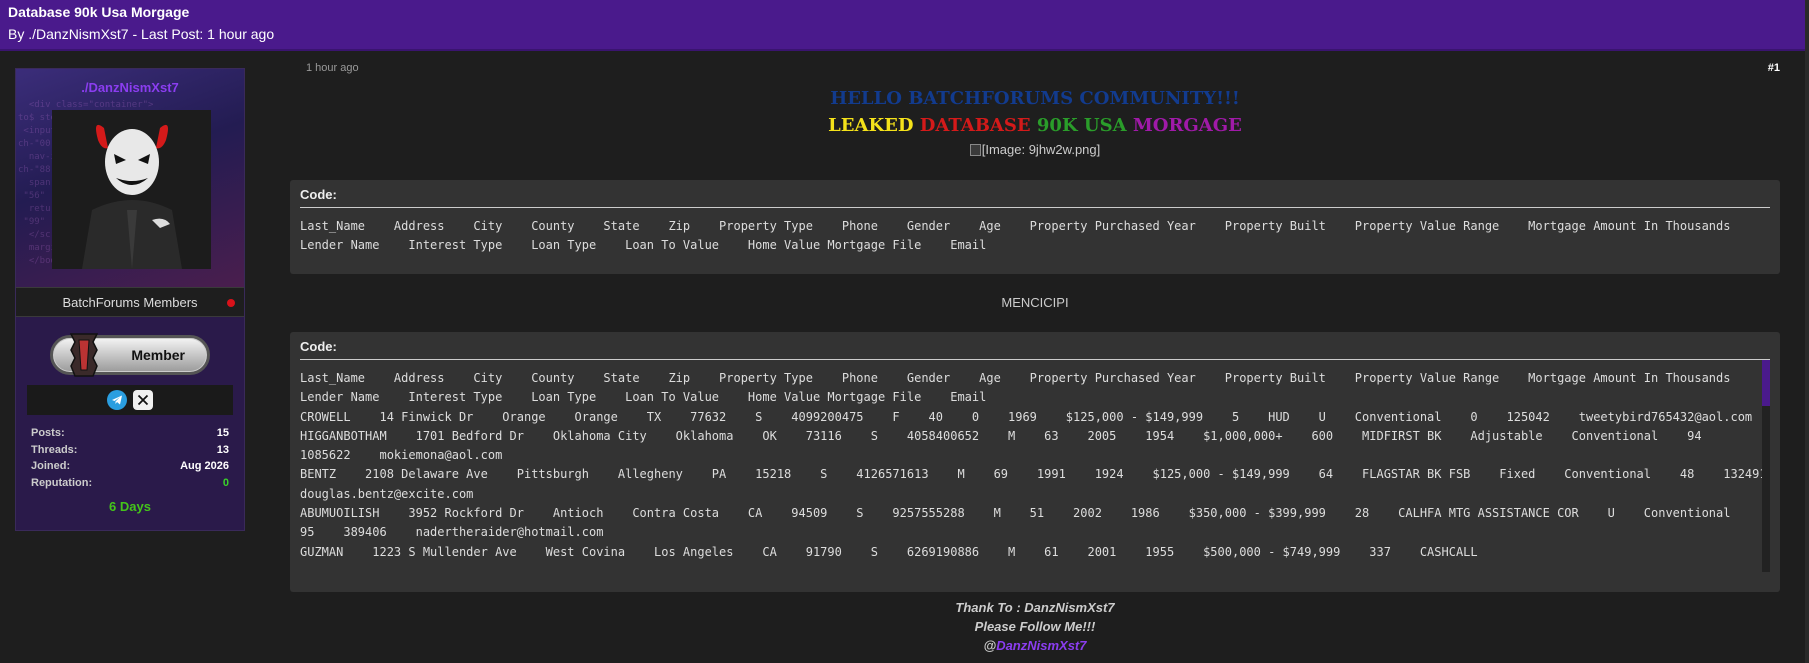 This screenshot has width=1809, height=663. I want to click on stat-value: Aug 2026, so click(204, 466).